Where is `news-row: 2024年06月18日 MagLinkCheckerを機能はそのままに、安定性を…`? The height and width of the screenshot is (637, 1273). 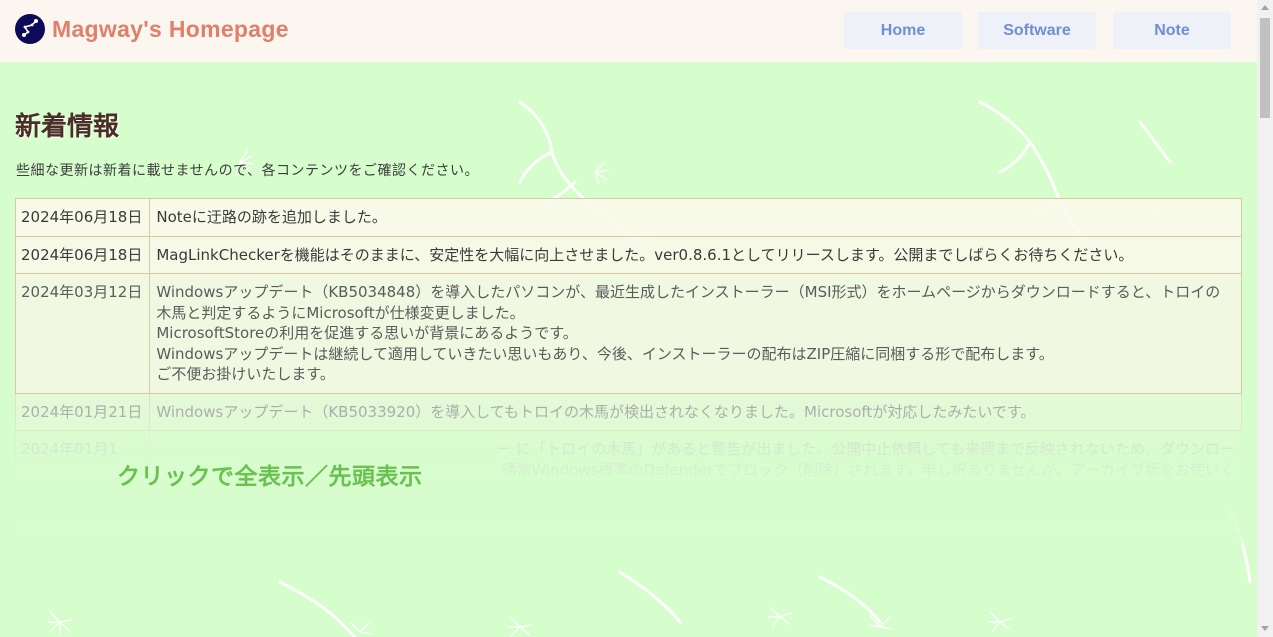
news-row: 2024年06月18日 MagLinkCheckerを機能はそのままに、安定性を… is located at coordinates (628, 254).